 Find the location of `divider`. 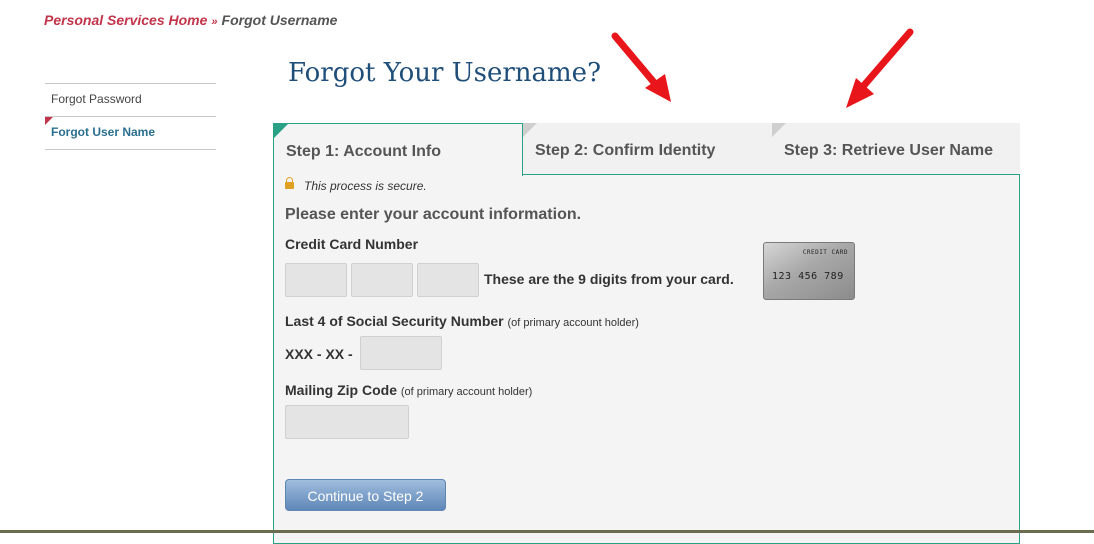

divider is located at coordinates (771, 174).